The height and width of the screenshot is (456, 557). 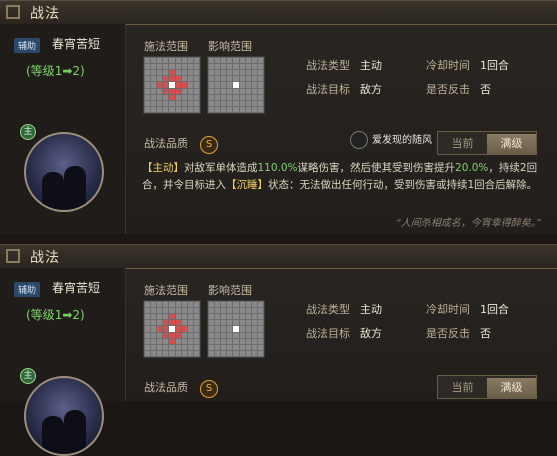 I want to click on support-tag: 辅助, so click(x=27, y=289).